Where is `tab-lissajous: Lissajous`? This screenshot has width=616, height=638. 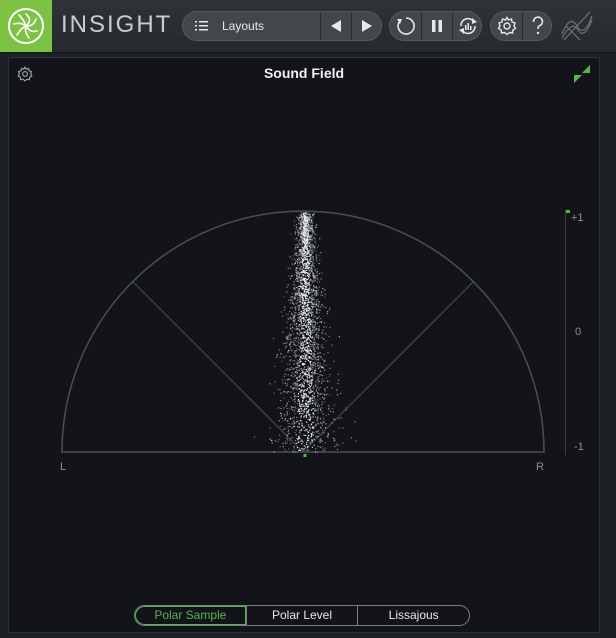 tab-lissajous: Lissajous is located at coordinates (413, 615).